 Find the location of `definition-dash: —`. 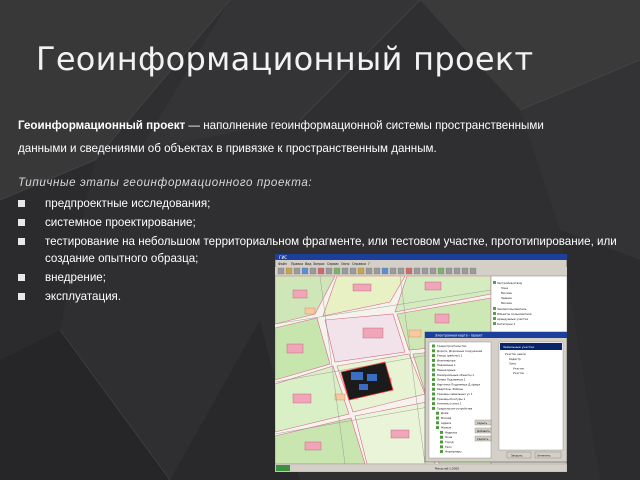

definition-dash: — is located at coordinates (194, 125).